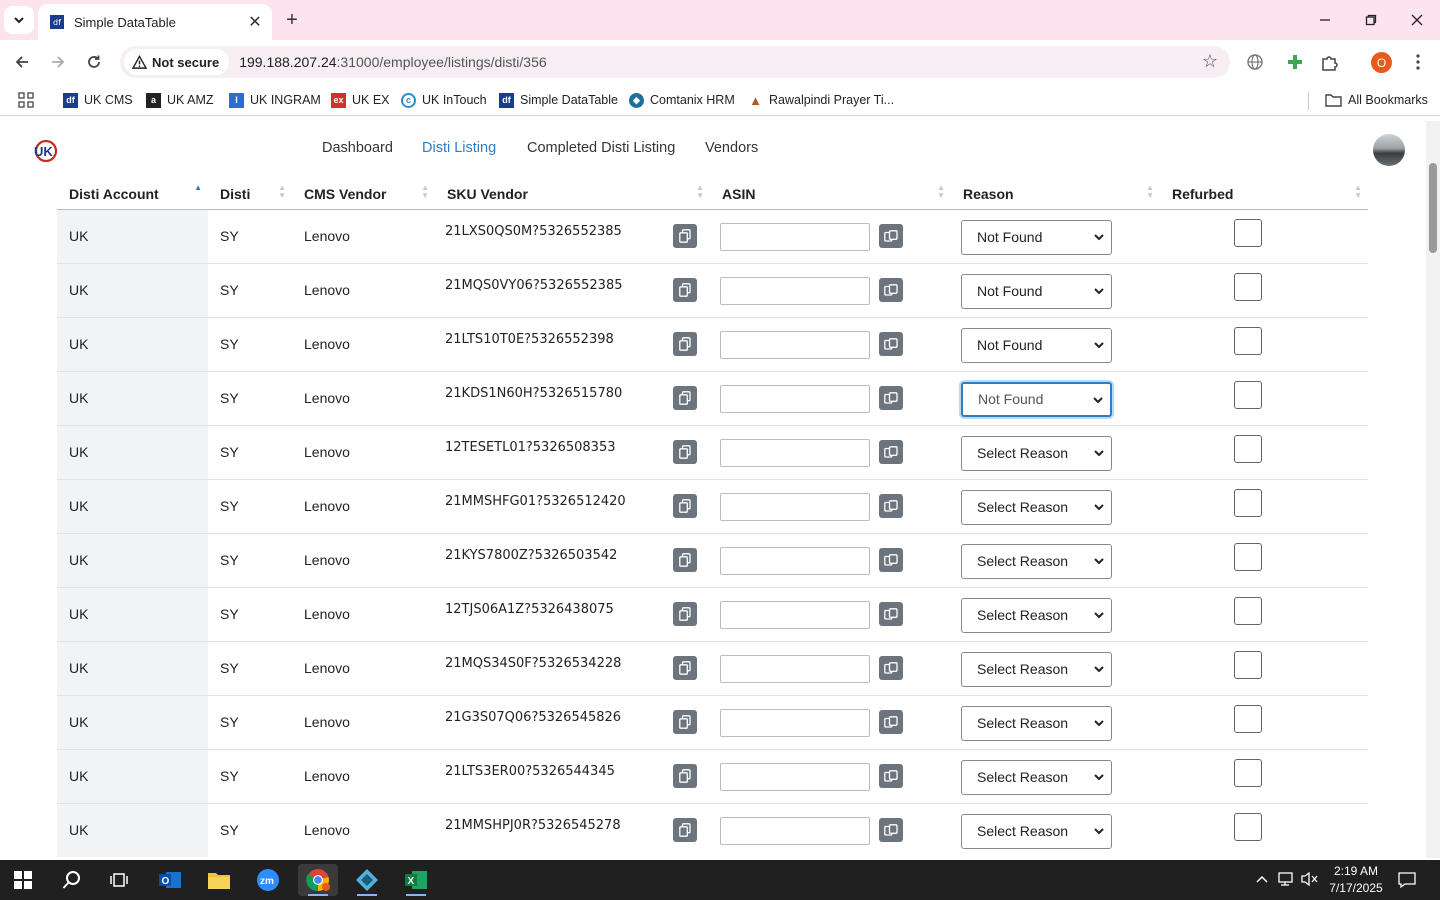  What do you see at coordinates (1433, 489) in the screenshot?
I see `page-scrollbar` at bounding box center [1433, 489].